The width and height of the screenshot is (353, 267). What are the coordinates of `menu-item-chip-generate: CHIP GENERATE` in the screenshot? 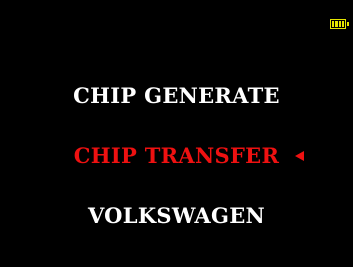 It's located at (176, 95).